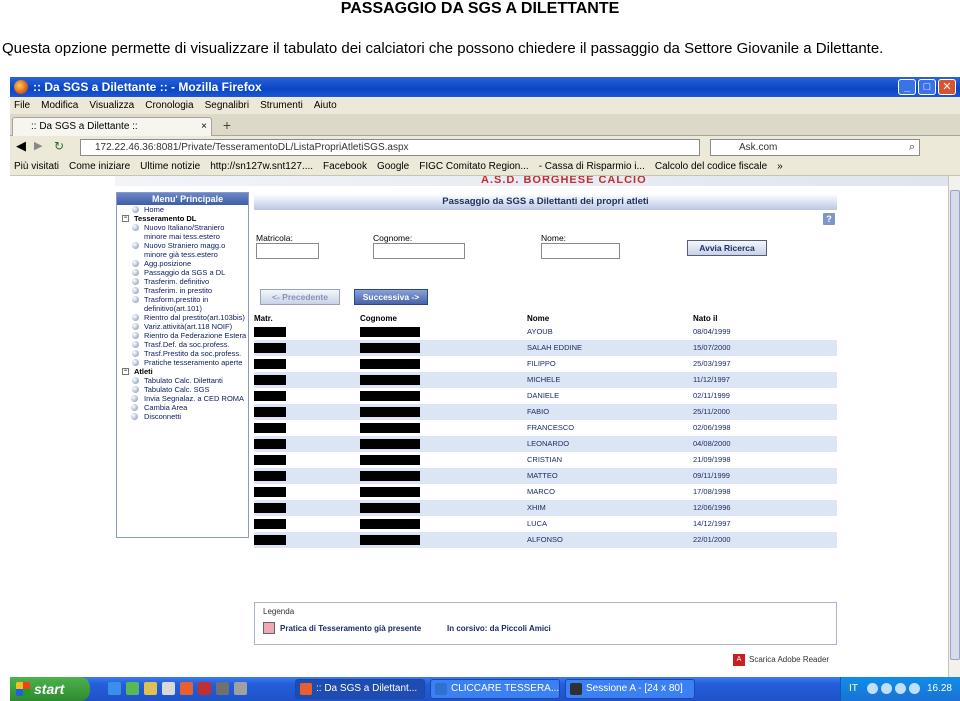 This screenshot has width=960, height=701. What do you see at coordinates (150, 688) in the screenshot?
I see `quicklaunch-folder-icon` at bounding box center [150, 688].